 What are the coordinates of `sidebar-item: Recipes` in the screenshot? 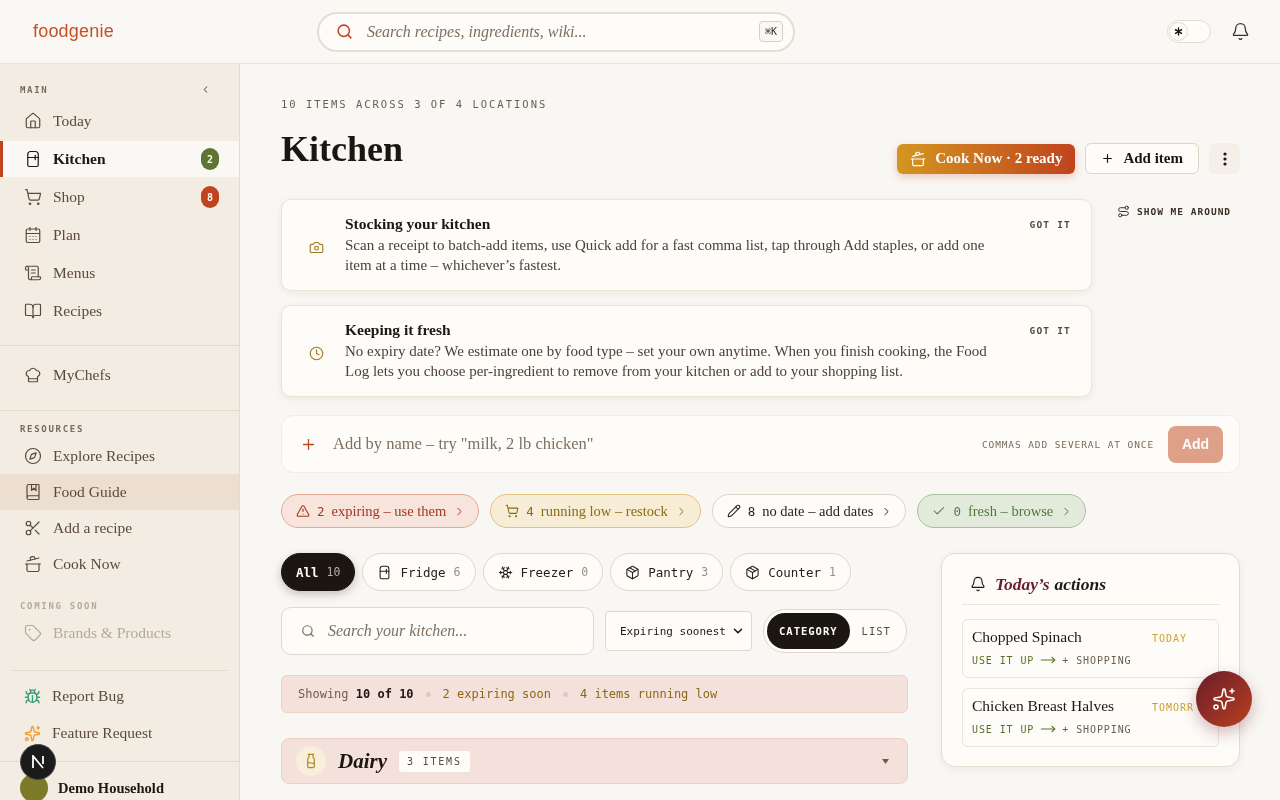 It's located at (119, 311).